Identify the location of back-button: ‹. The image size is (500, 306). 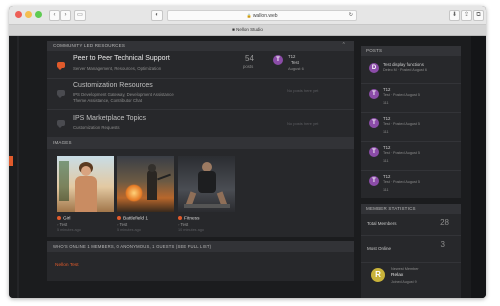
(54, 15).